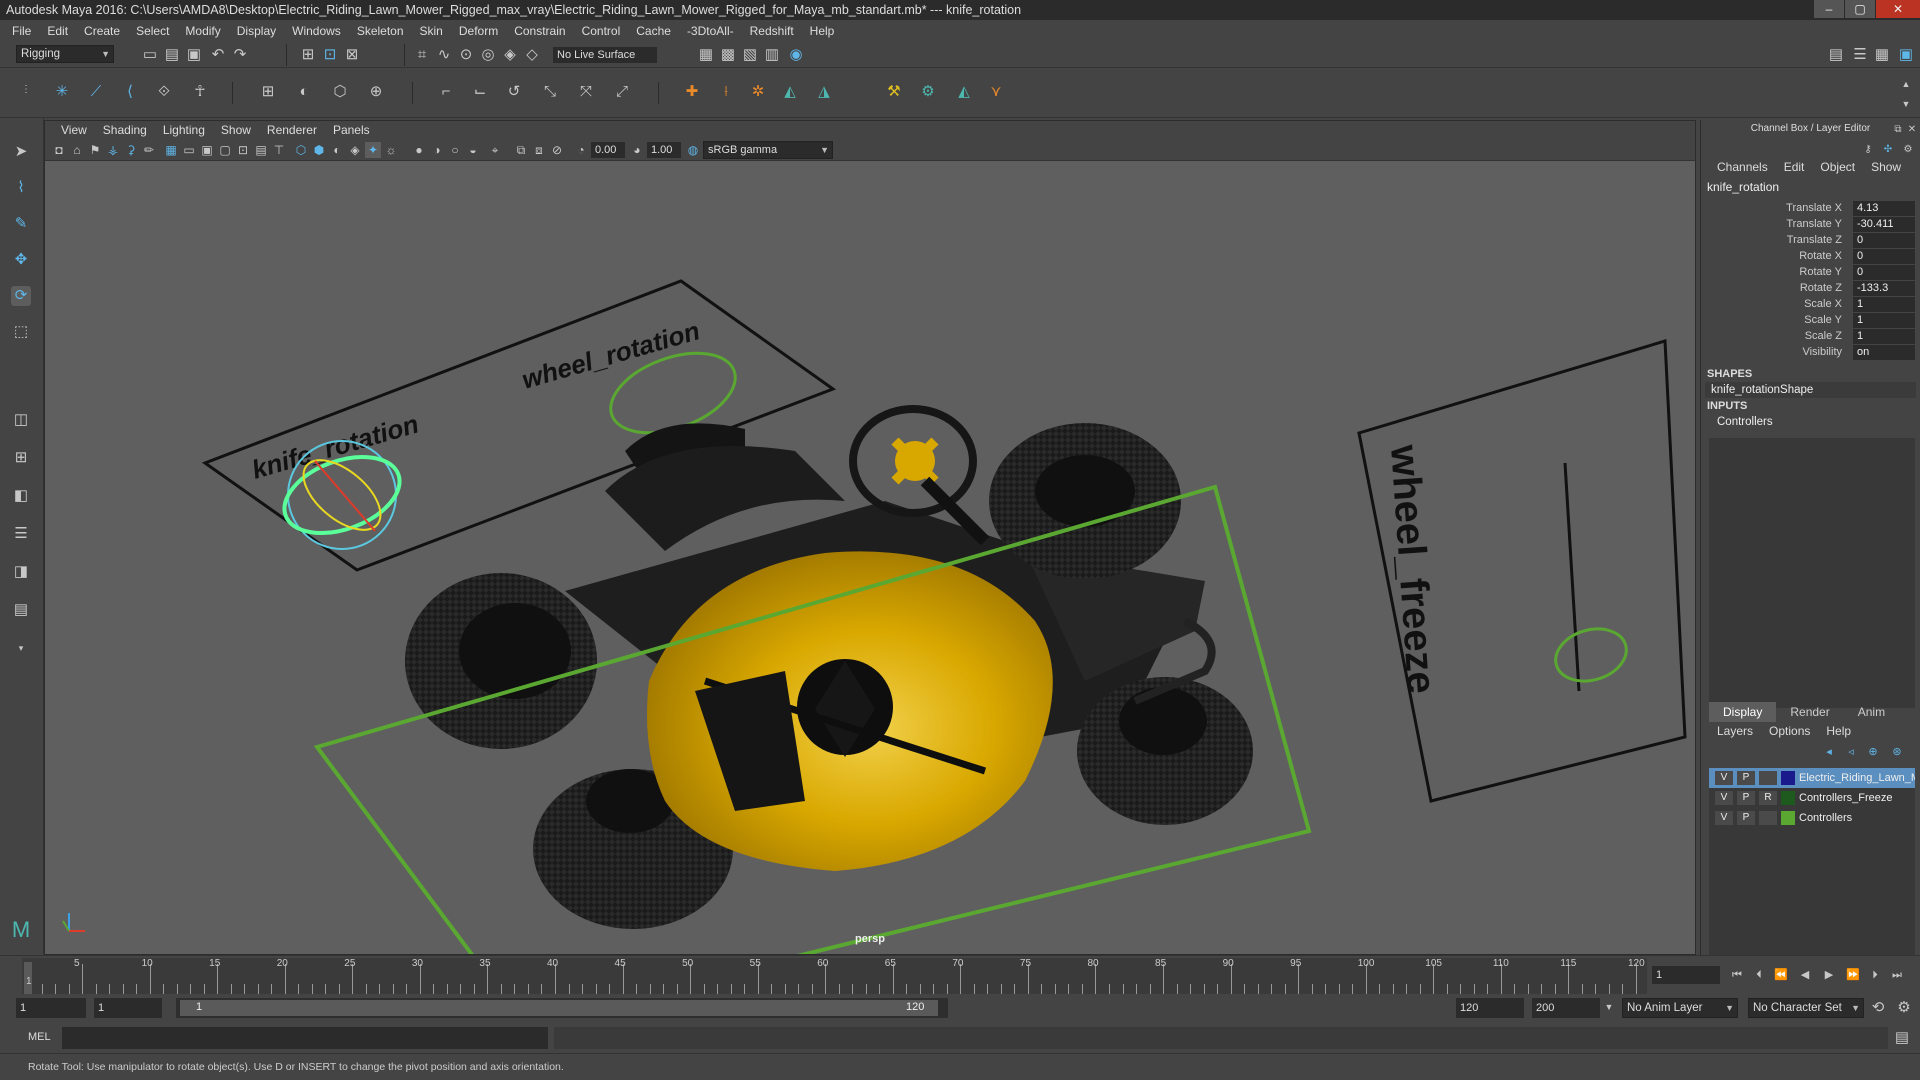  Describe the element at coordinates (437, 150) in the screenshot. I see `motion-blur-icon: ◑` at that location.